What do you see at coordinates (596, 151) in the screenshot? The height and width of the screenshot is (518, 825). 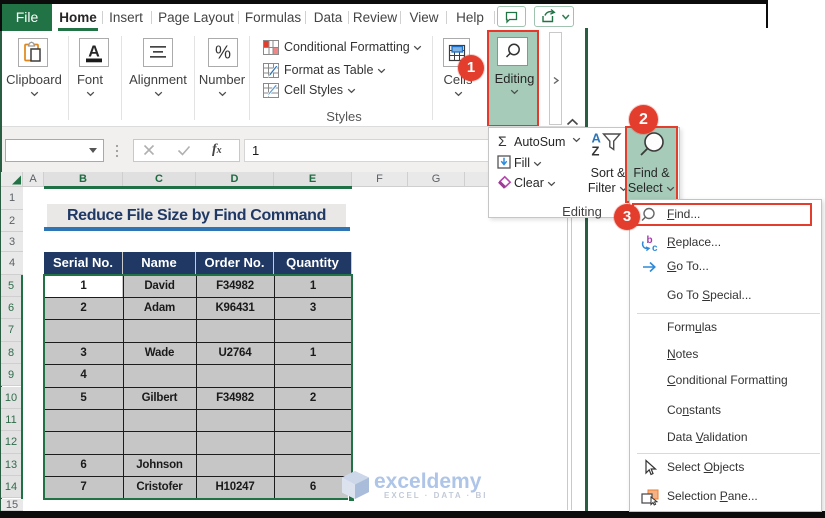 I see `svg-text: Z` at bounding box center [596, 151].